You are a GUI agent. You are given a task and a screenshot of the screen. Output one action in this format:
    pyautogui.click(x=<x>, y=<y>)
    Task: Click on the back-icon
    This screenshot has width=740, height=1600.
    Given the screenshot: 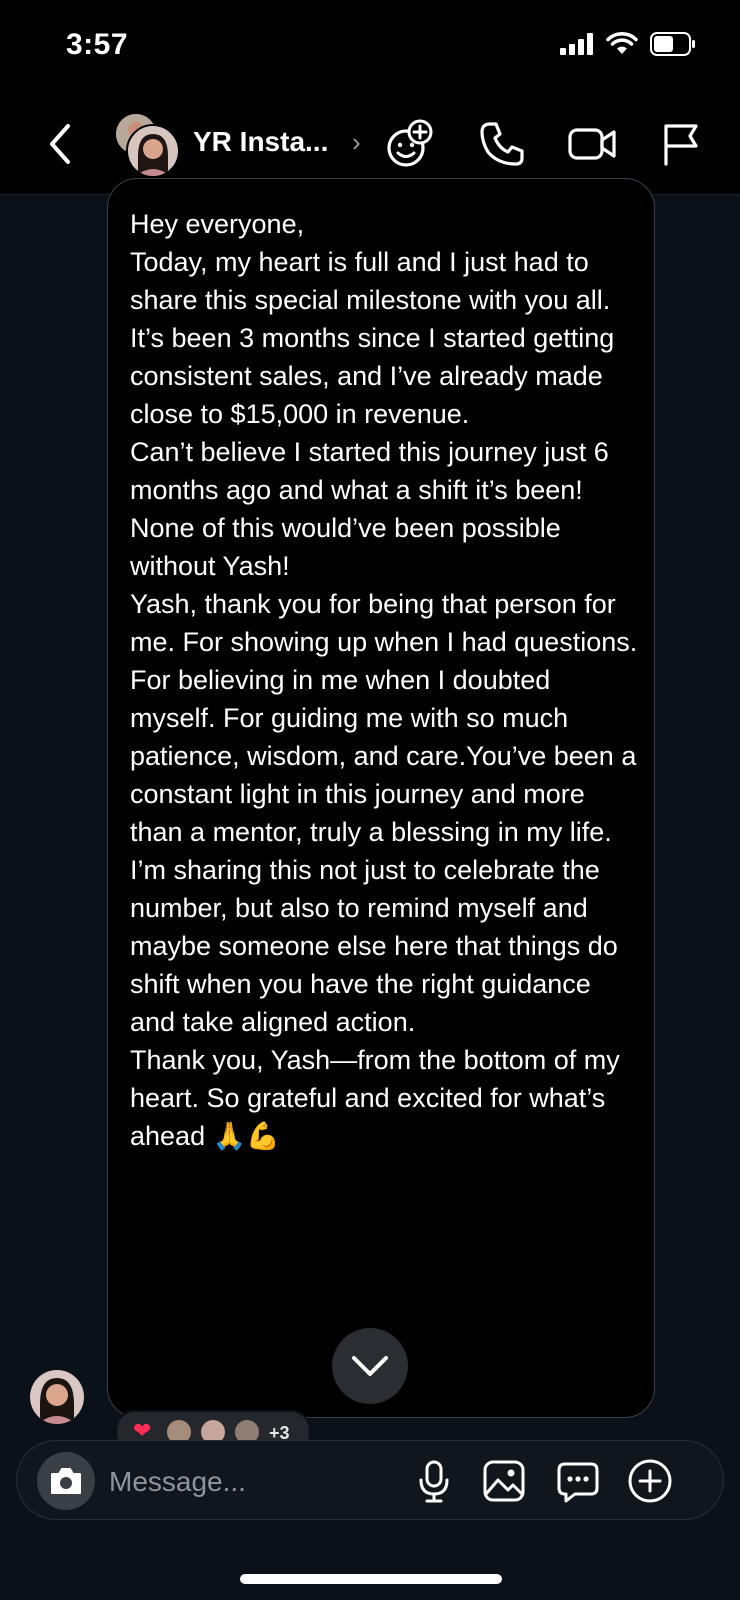 What is the action you would take?
    pyautogui.click(x=60, y=144)
    